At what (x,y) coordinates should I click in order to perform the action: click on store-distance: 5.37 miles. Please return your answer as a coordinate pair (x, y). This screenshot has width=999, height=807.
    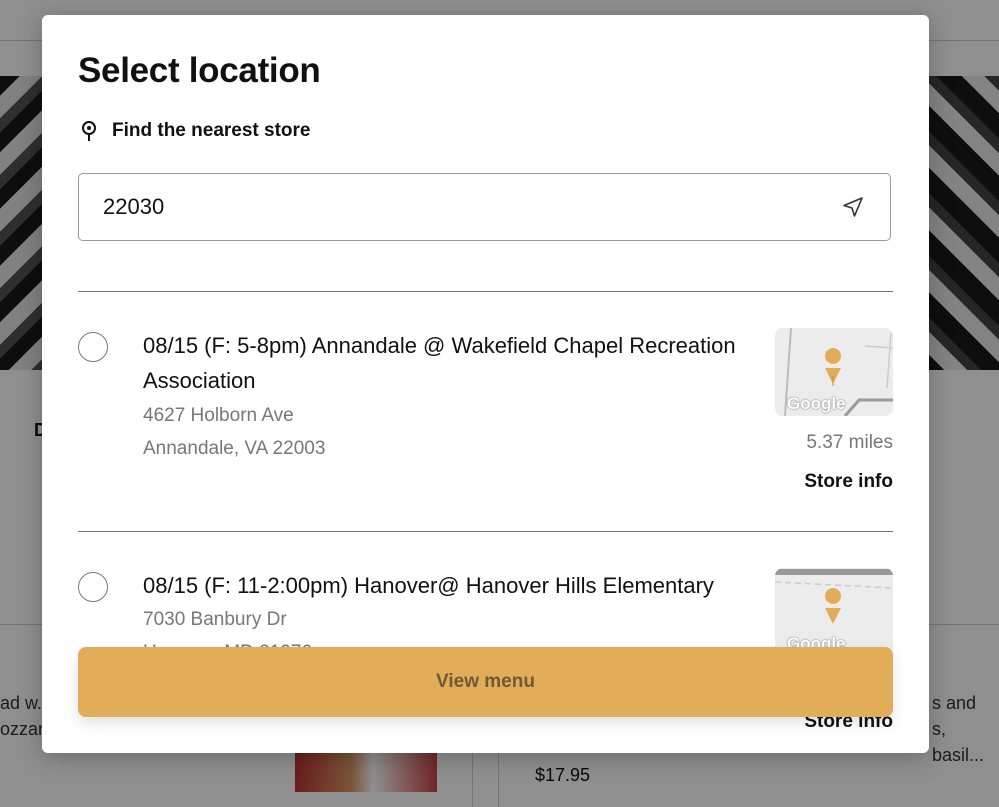
    Looking at the image, I should click on (849, 442).